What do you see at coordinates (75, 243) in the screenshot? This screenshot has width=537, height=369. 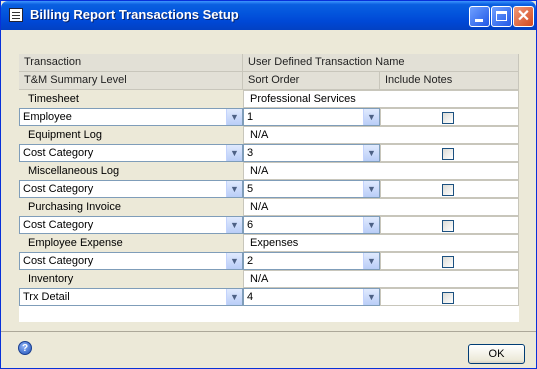 I see `transaction-label: Employee Expense` at bounding box center [75, 243].